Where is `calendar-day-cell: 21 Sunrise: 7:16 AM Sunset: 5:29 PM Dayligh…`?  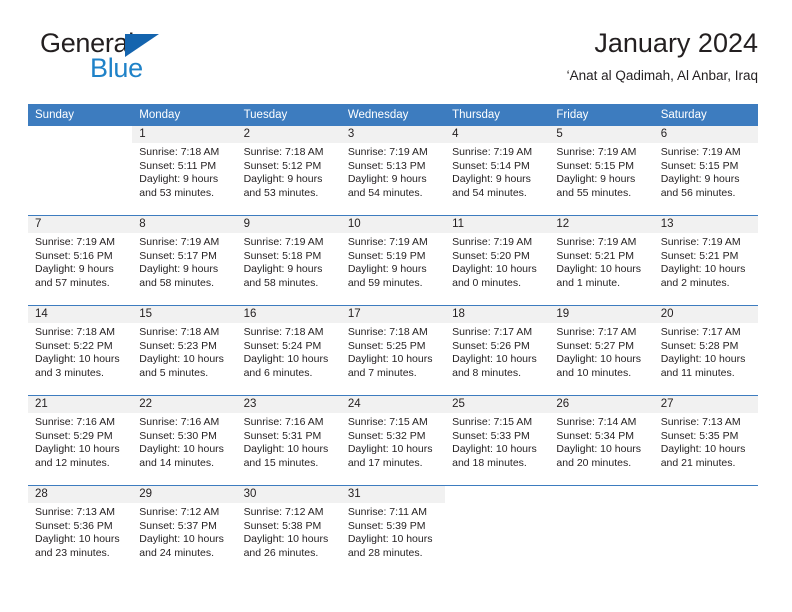 calendar-day-cell: 21 Sunrise: 7:16 AM Sunset: 5:29 PM Dayligh… is located at coordinates (80, 440).